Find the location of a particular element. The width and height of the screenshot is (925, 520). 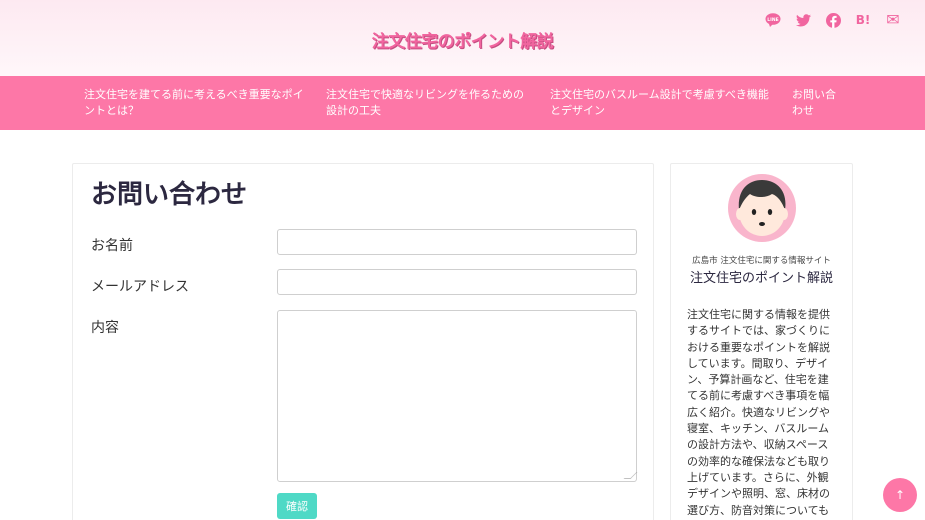

svg-text: LINE is located at coordinates (772, 20).